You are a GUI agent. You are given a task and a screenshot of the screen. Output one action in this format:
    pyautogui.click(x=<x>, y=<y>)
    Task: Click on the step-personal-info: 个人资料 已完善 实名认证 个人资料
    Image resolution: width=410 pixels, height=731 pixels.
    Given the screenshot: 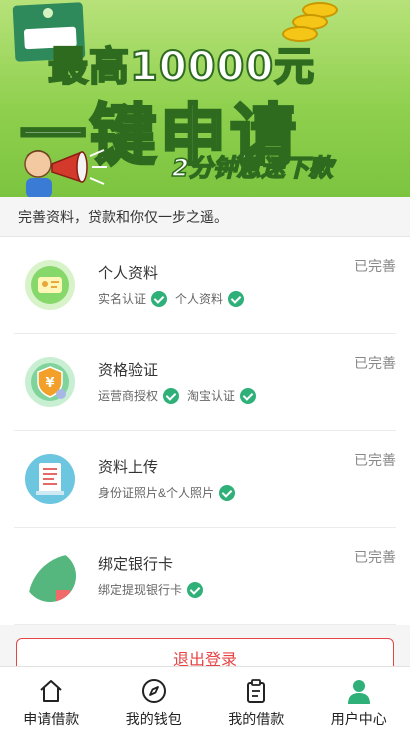 What is the action you would take?
    pyautogui.click(x=205, y=285)
    